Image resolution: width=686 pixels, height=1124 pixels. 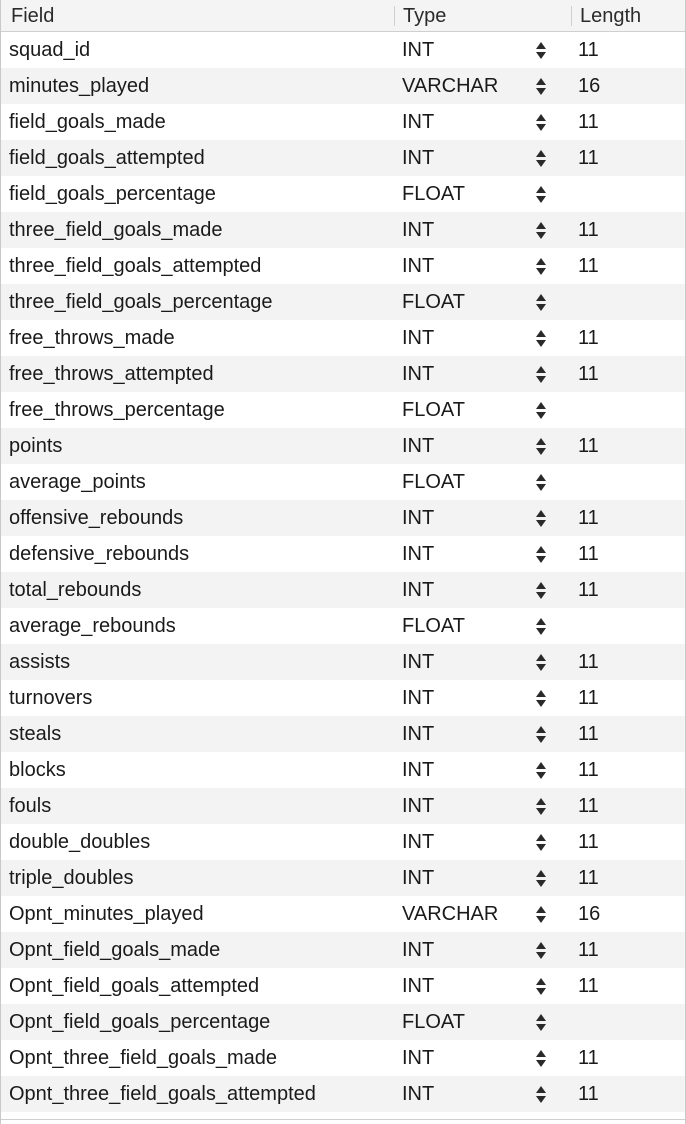 I want to click on table-row: Opnt_three_field_goals_attempted INT 11, so click(x=343, y=1094).